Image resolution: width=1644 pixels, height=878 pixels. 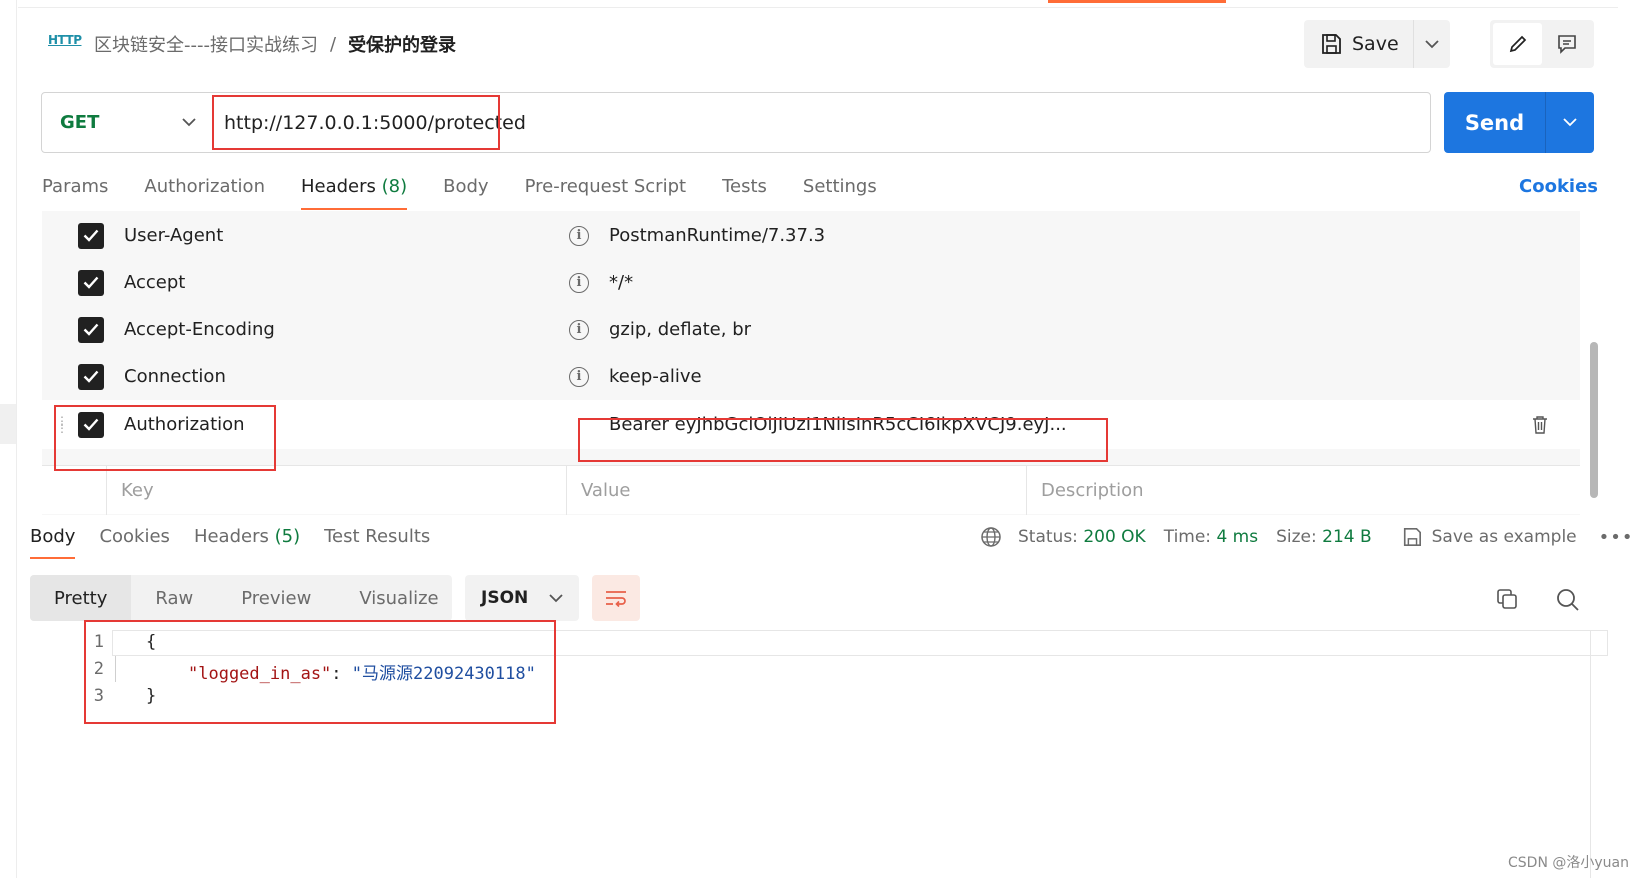 I want to click on globe-icon, so click(x=991, y=537).